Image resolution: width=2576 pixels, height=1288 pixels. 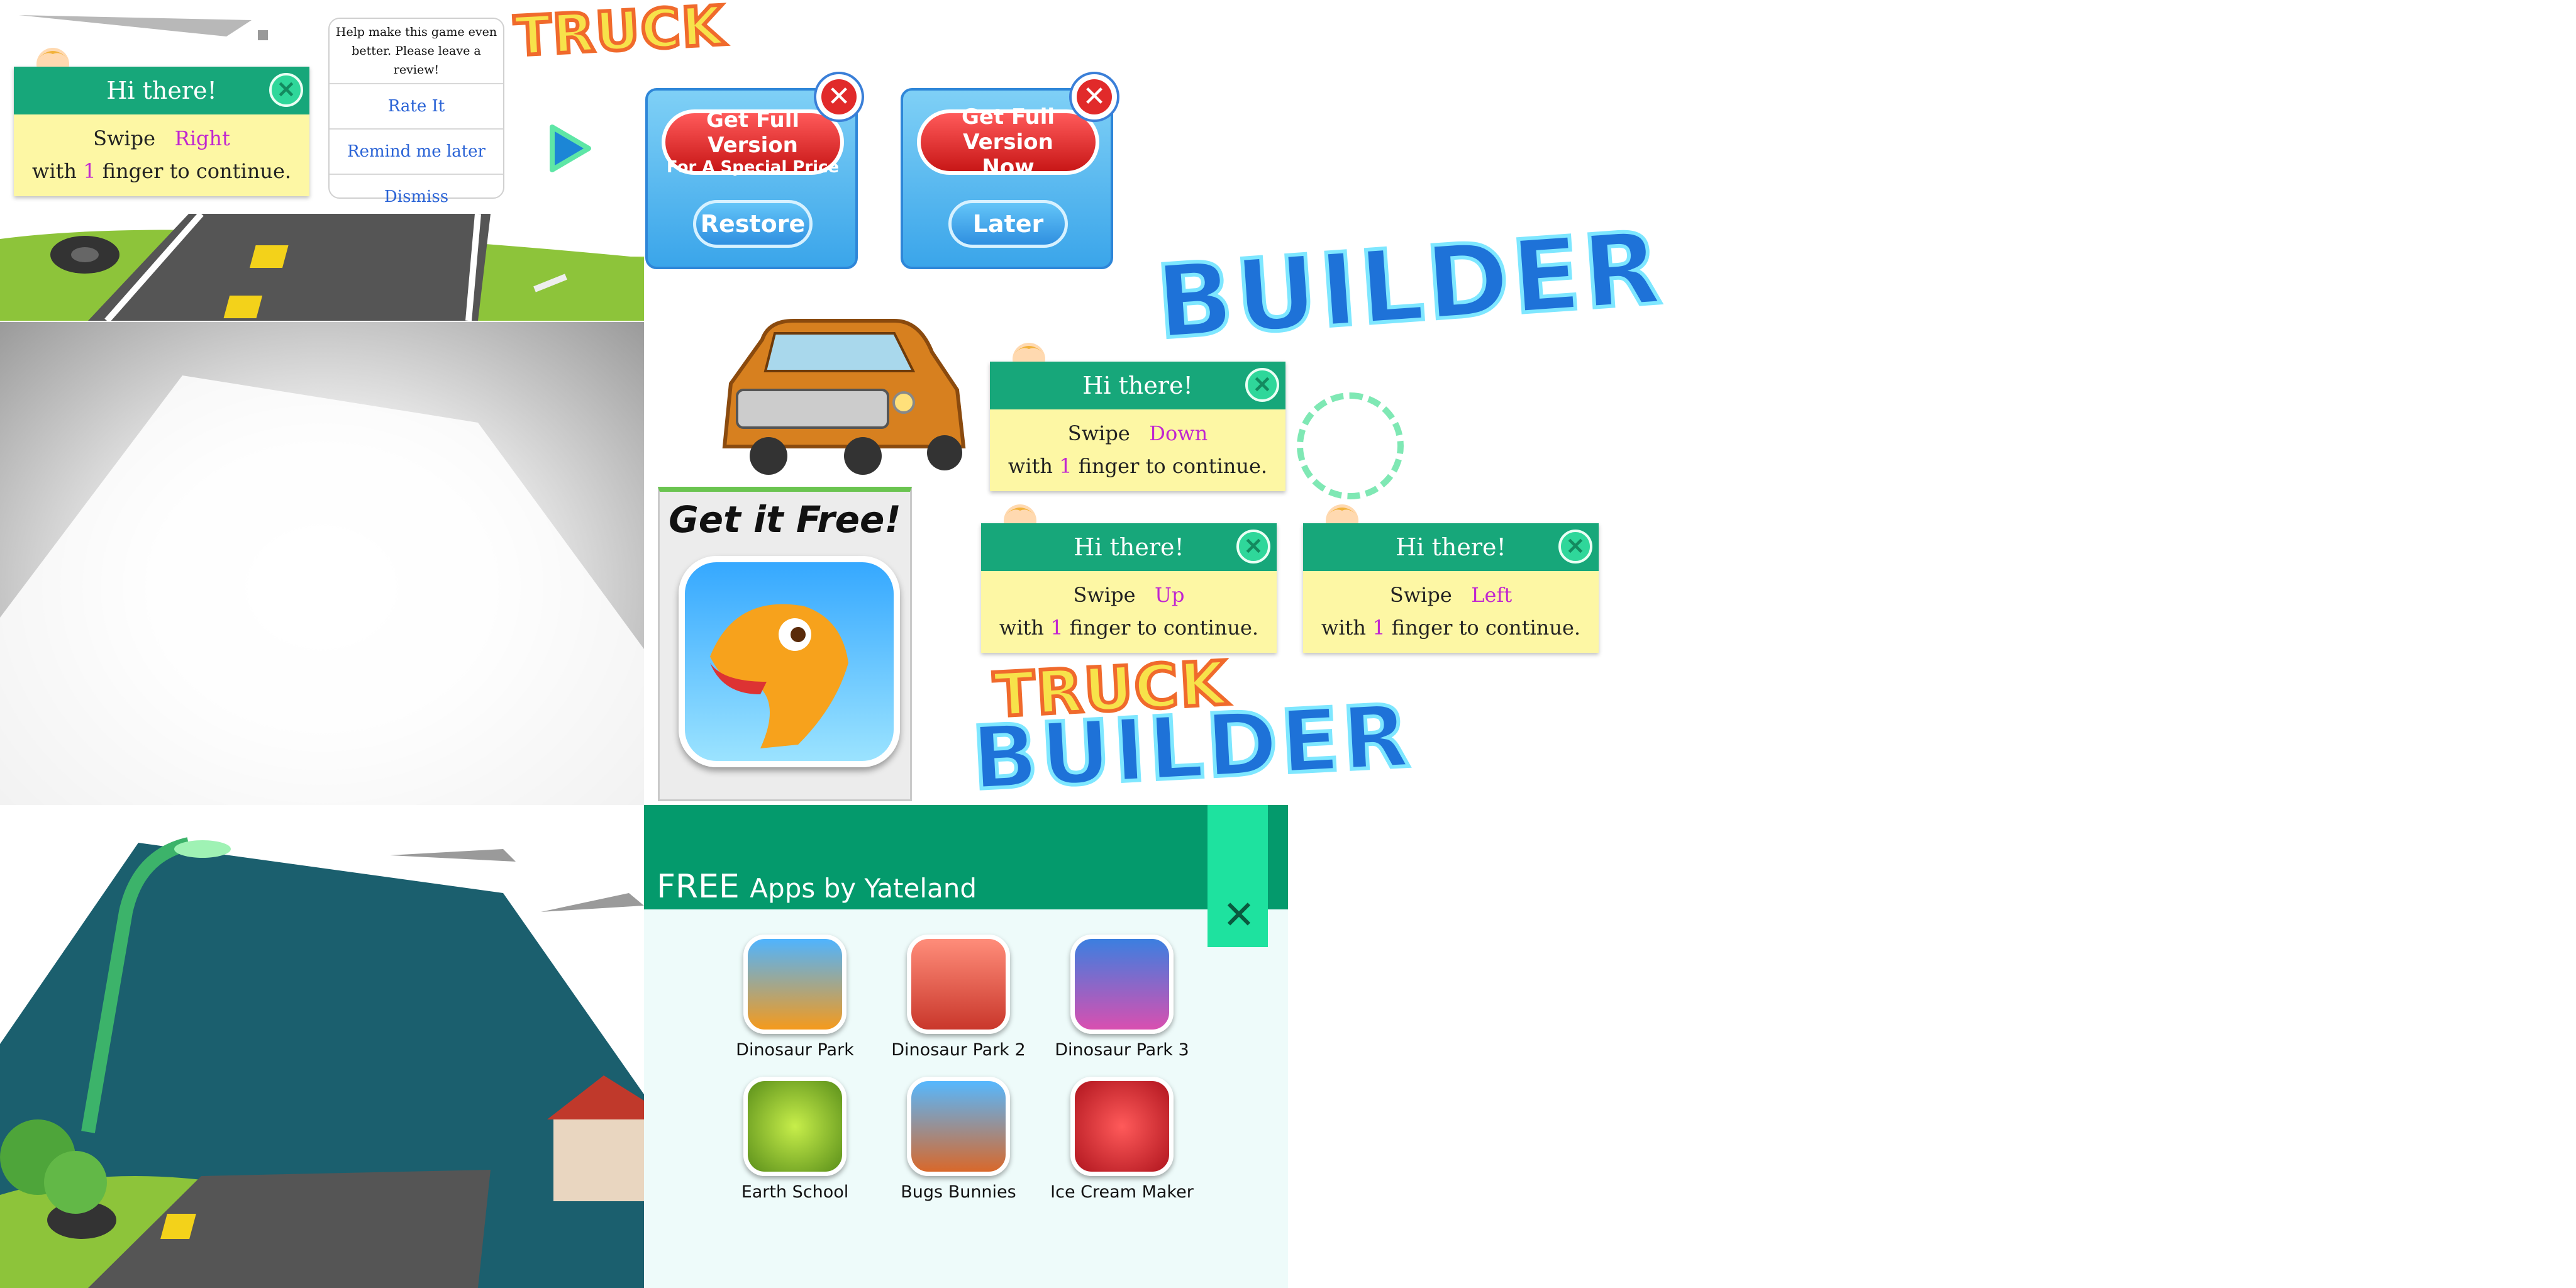 What do you see at coordinates (1178, 433) in the screenshot?
I see `hint-direction: Down` at bounding box center [1178, 433].